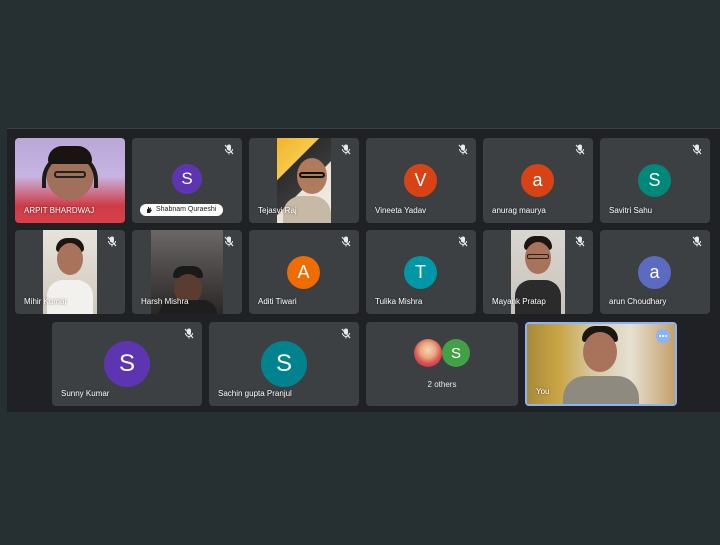 The width and height of the screenshot is (720, 545). I want to click on participant-name: Tejasvi Raj, so click(277, 210).